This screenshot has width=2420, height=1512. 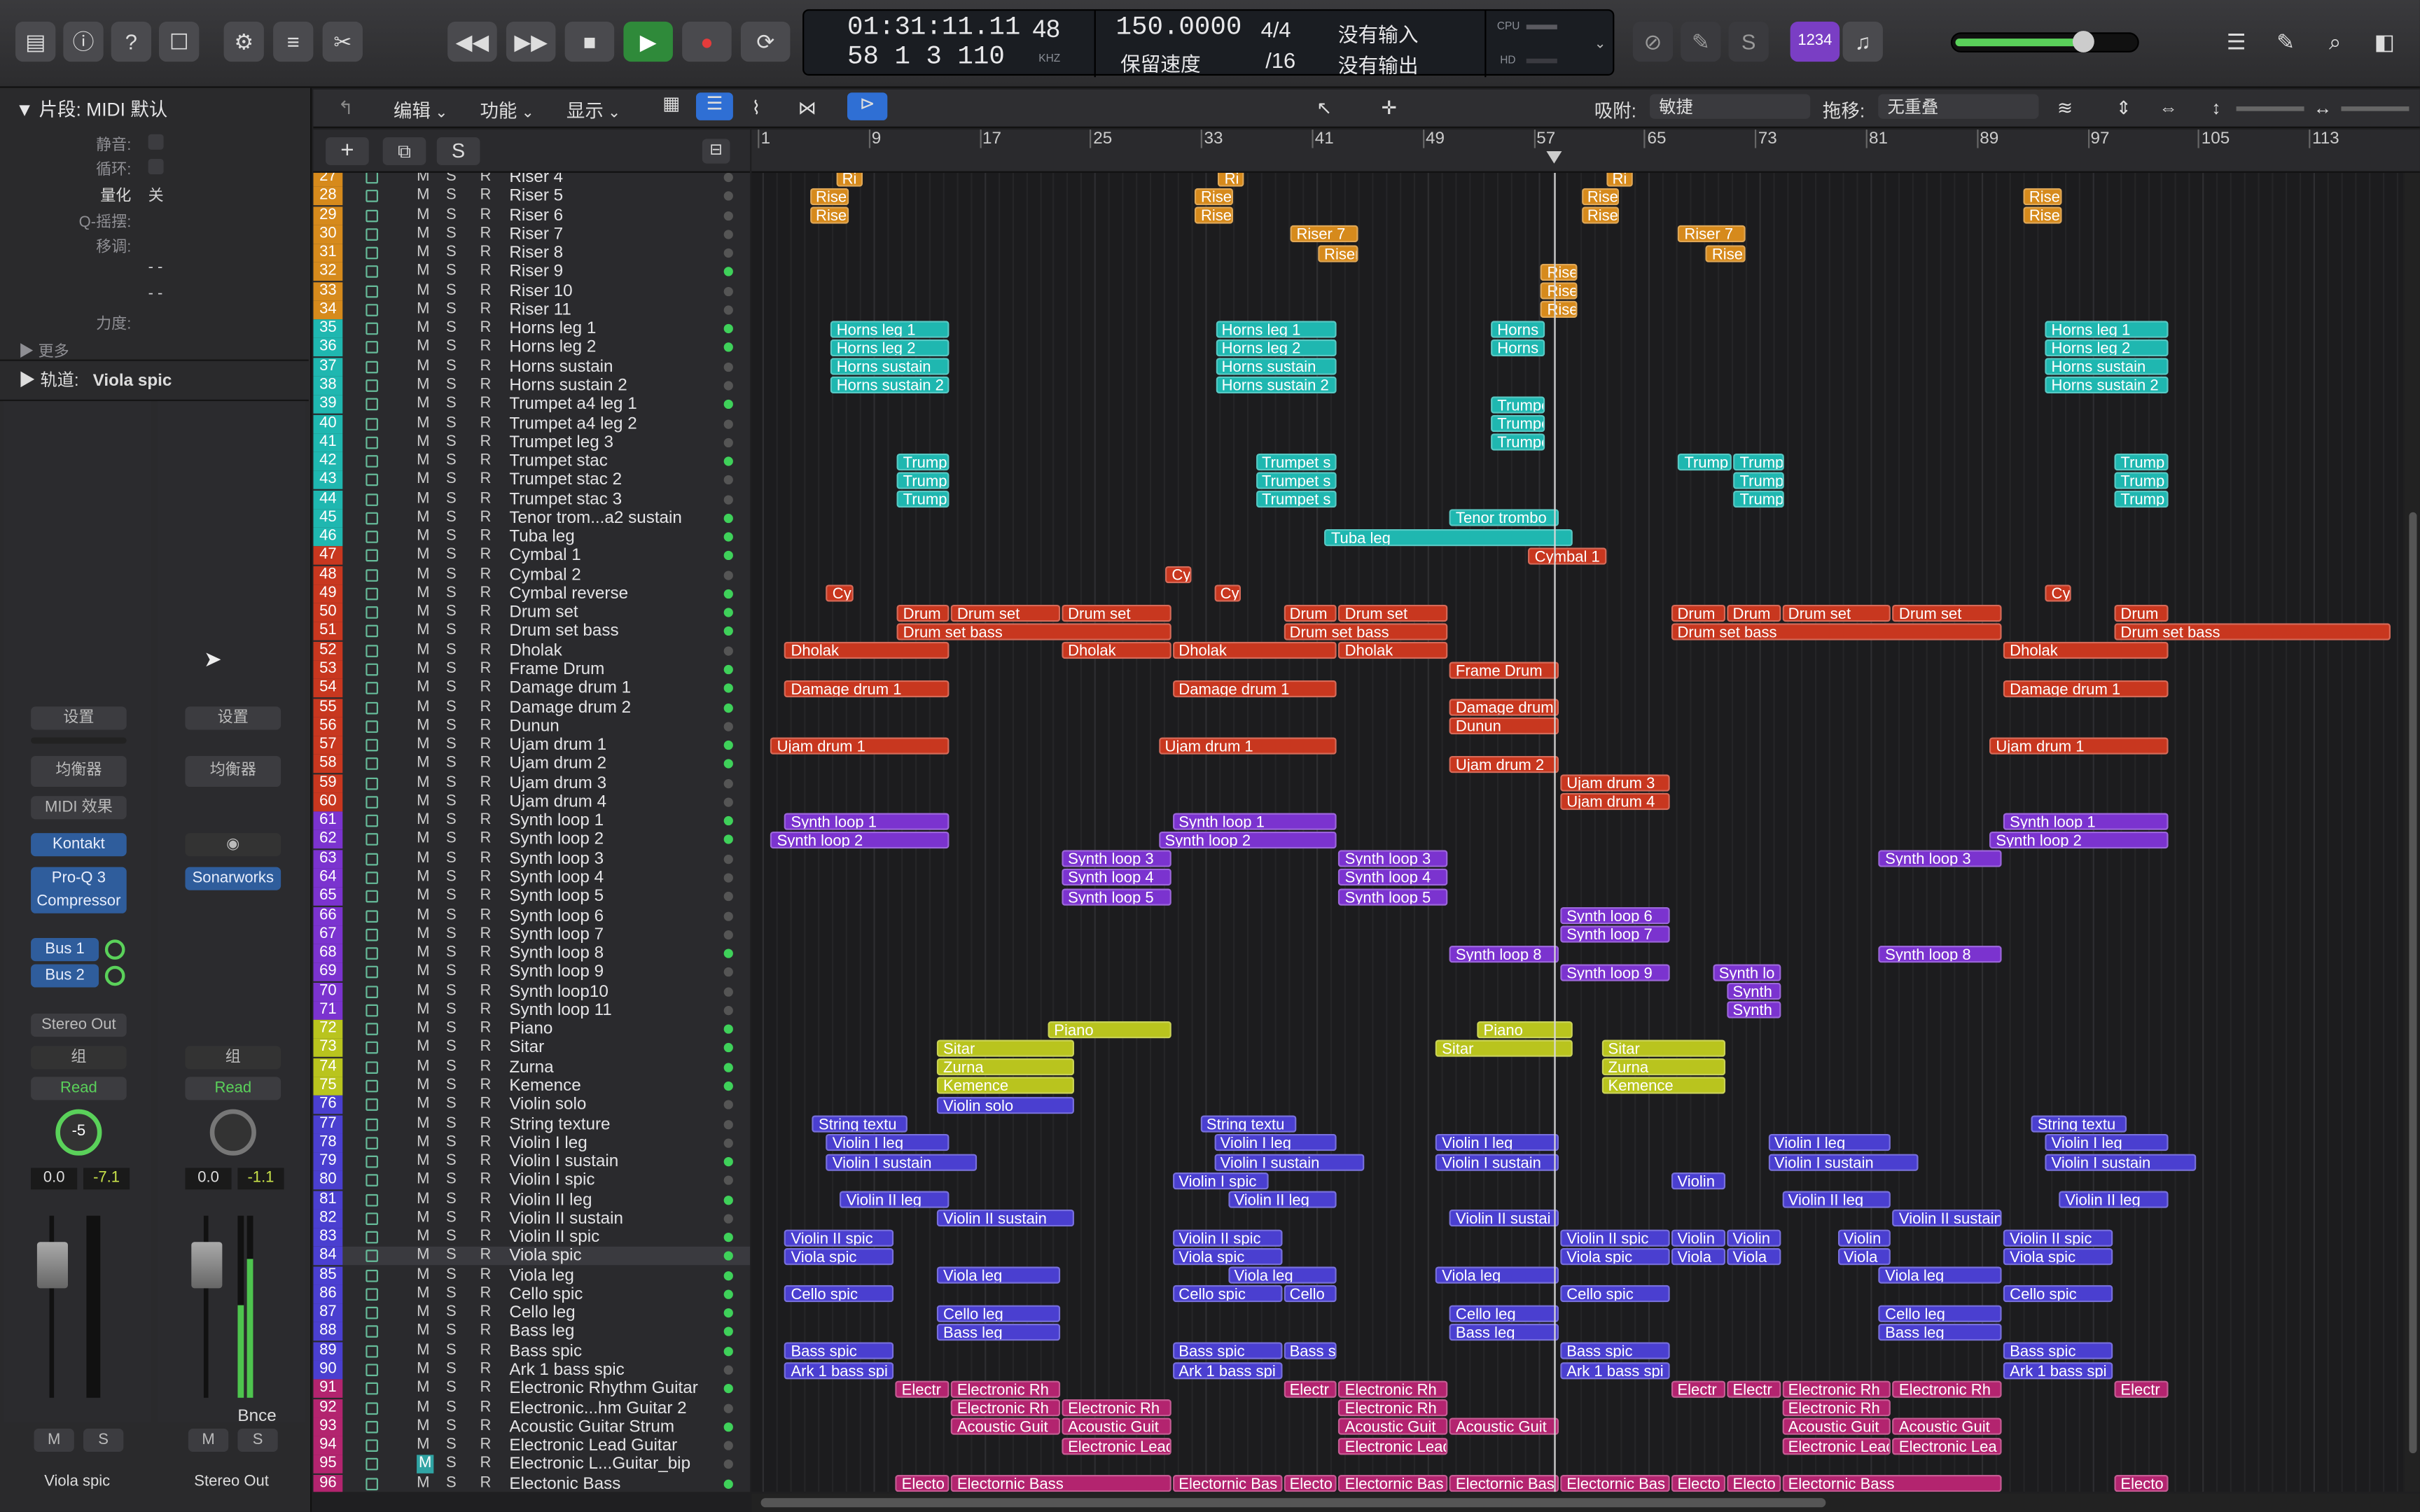 What do you see at coordinates (65, 976) in the screenshot?
I see `send-bus-2: Bus 2` at bounding box center [65, 976].